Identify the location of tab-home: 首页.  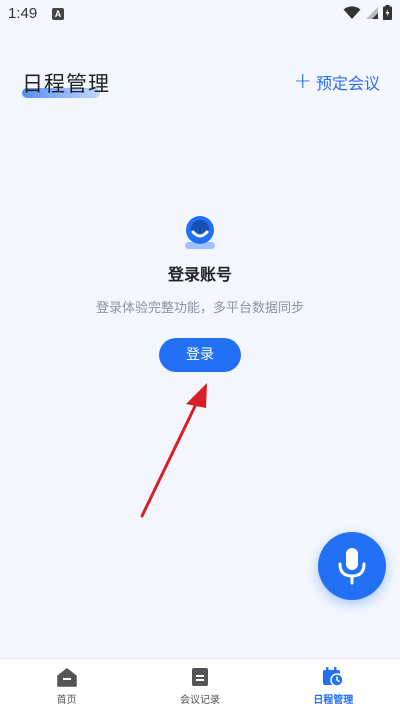
(66, 685).